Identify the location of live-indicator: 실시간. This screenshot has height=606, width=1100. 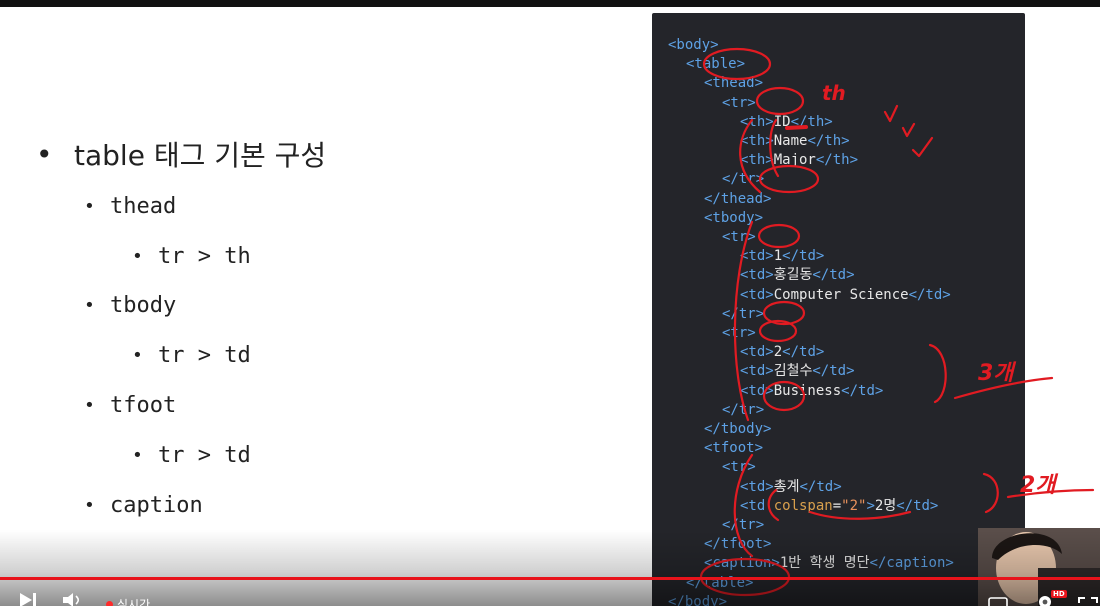
(128, 601).